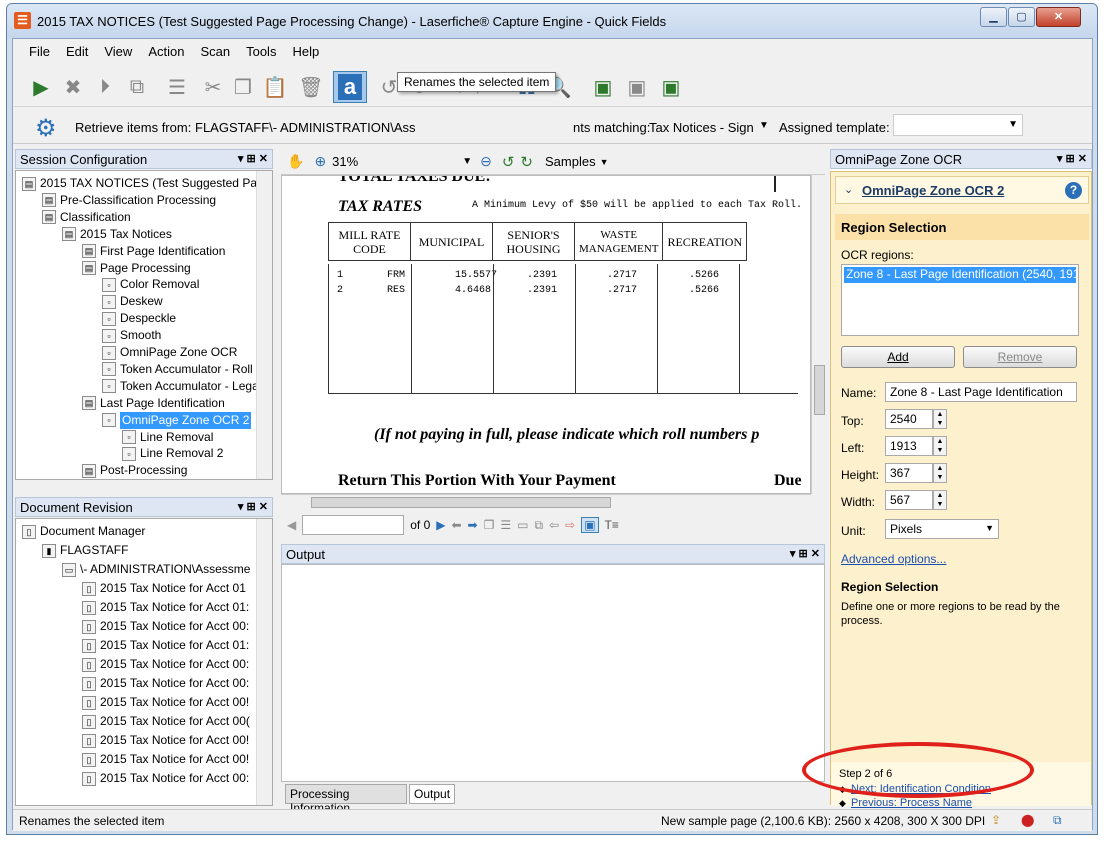  I want to click on session-tree-item: ▤ Classification, so click(86, 217).